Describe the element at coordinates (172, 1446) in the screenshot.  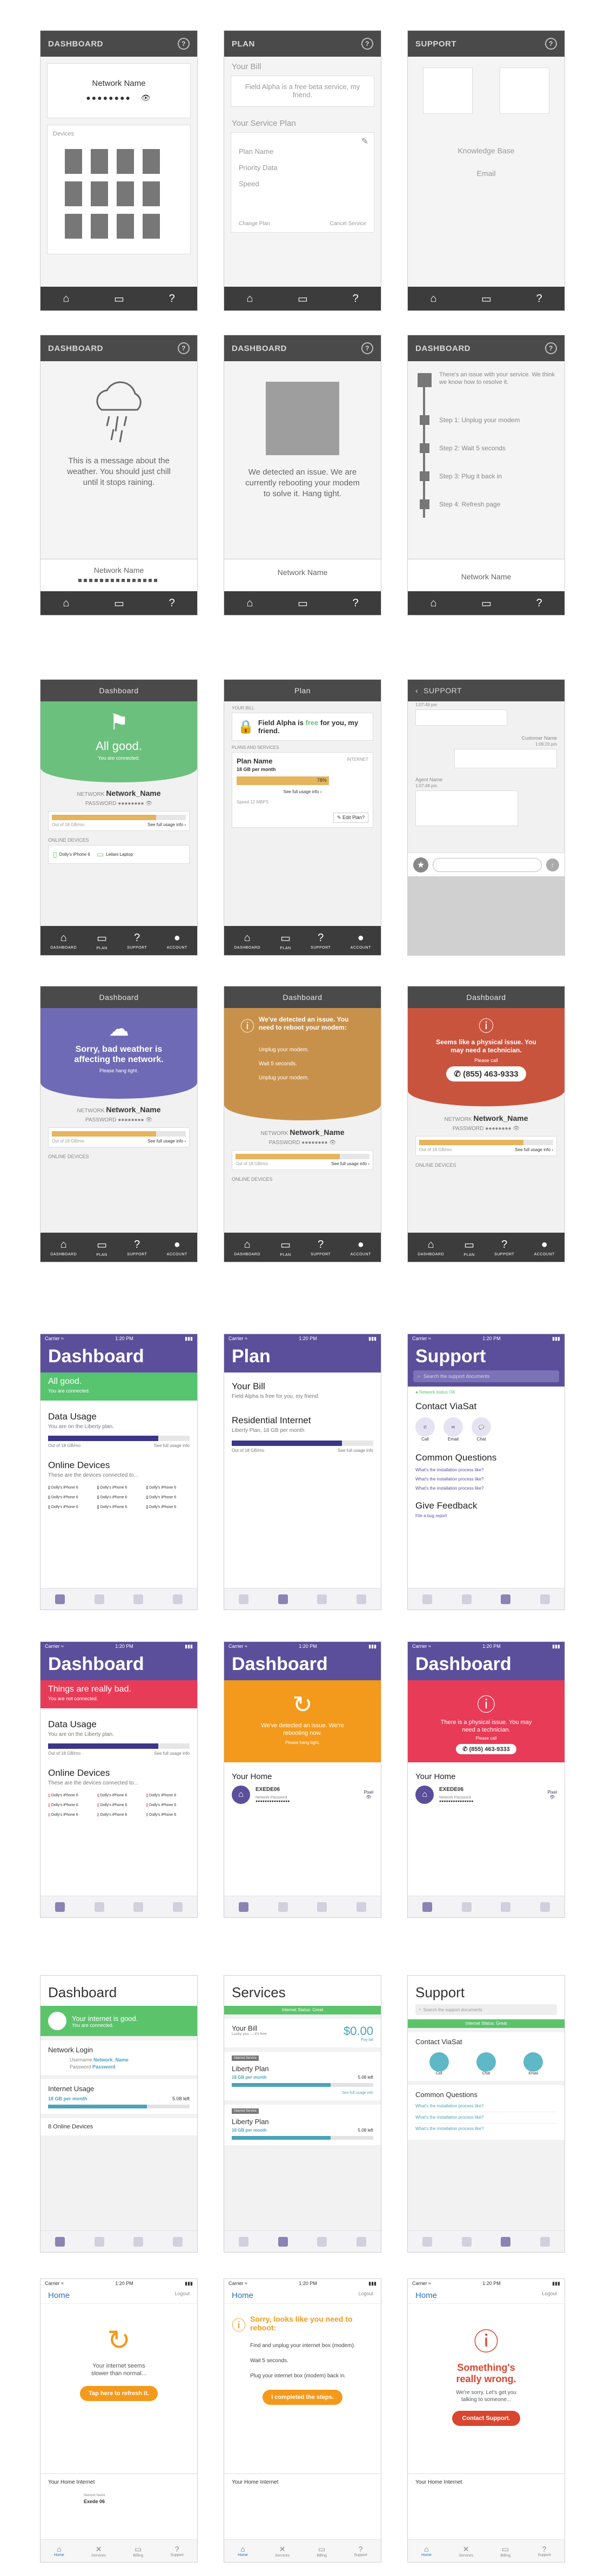
I see `usage-link: See full usage info` at that location.